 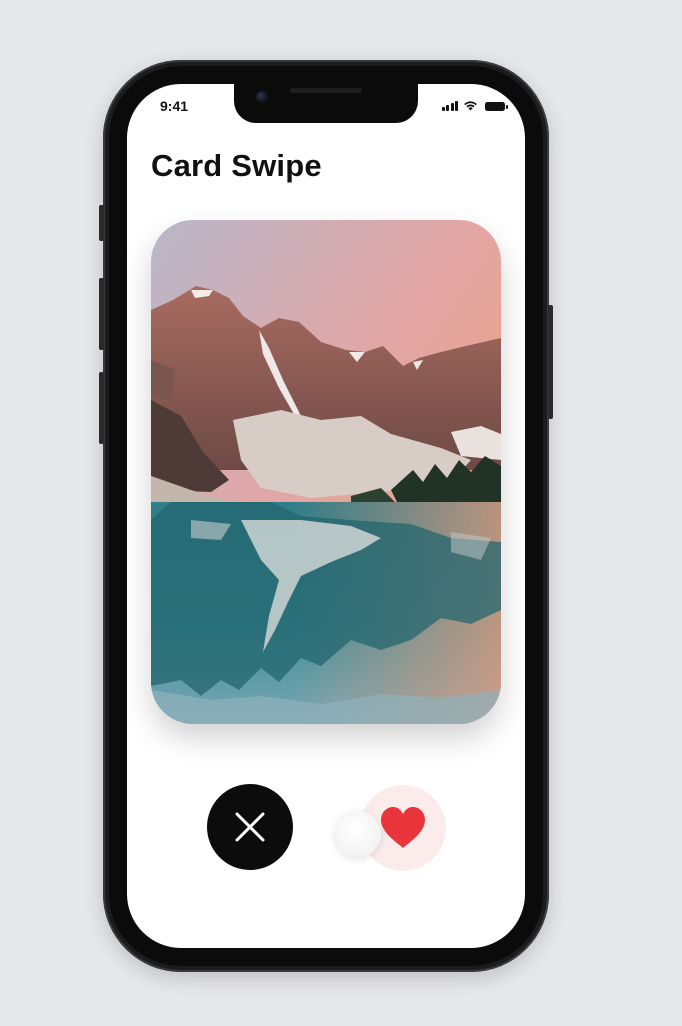 I want to click on volume-up-button, so click(x=101, y=314).